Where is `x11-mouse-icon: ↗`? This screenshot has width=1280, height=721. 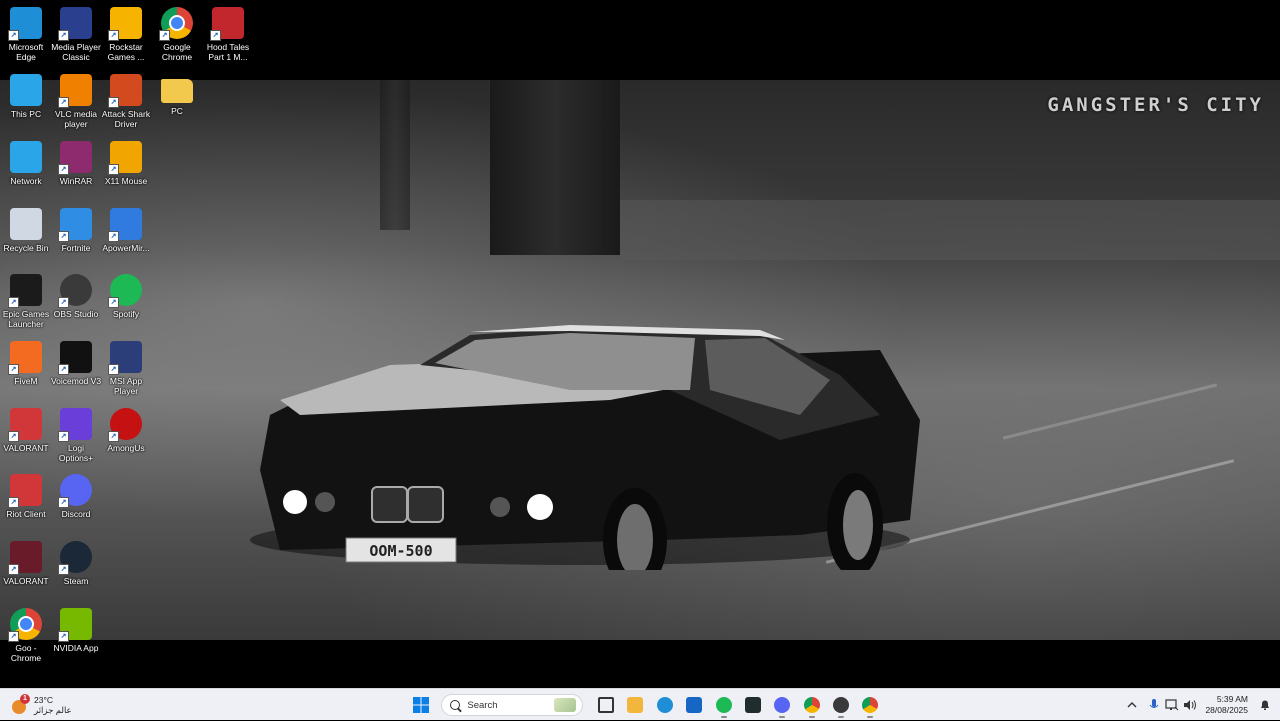 x11-mouse-icon: ↗ is located at coordinates (125, 158).